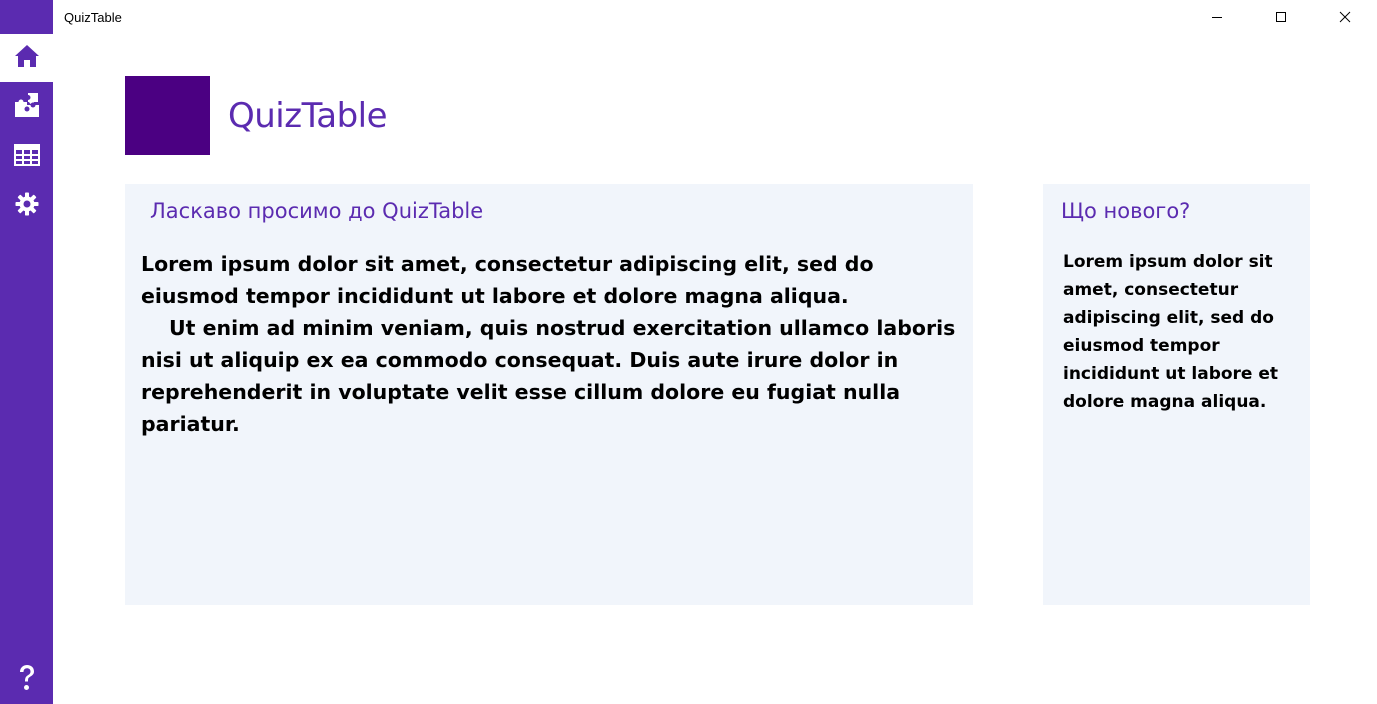 The image size is (1377, 704). I want to click on sidebar-item-home, so click(26, 58).